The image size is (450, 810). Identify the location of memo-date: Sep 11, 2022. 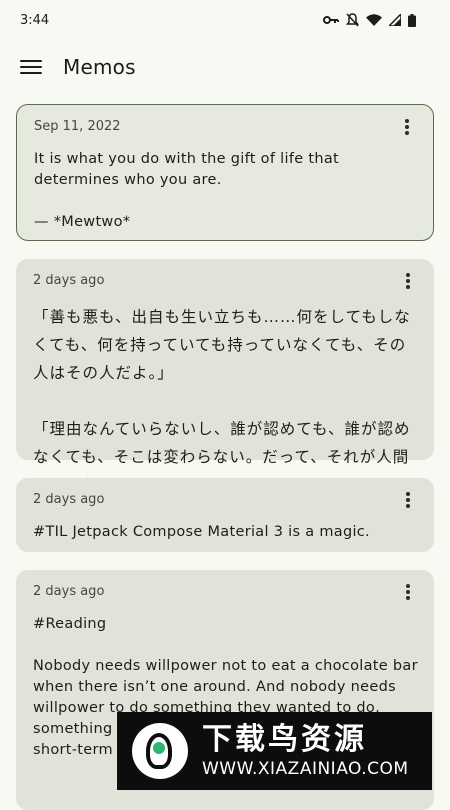
(77, 126).